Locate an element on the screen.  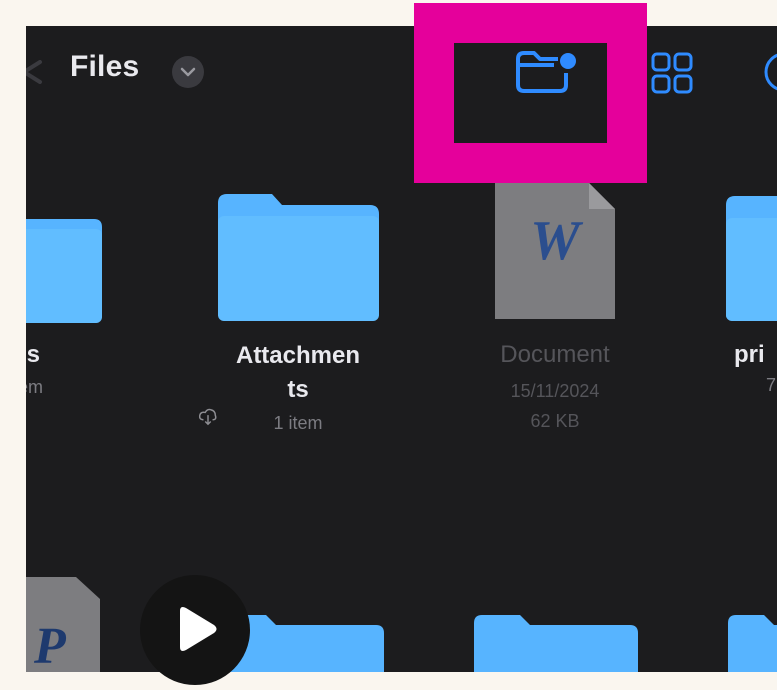
item-meta: 7 is located at coordinates (771, 385).